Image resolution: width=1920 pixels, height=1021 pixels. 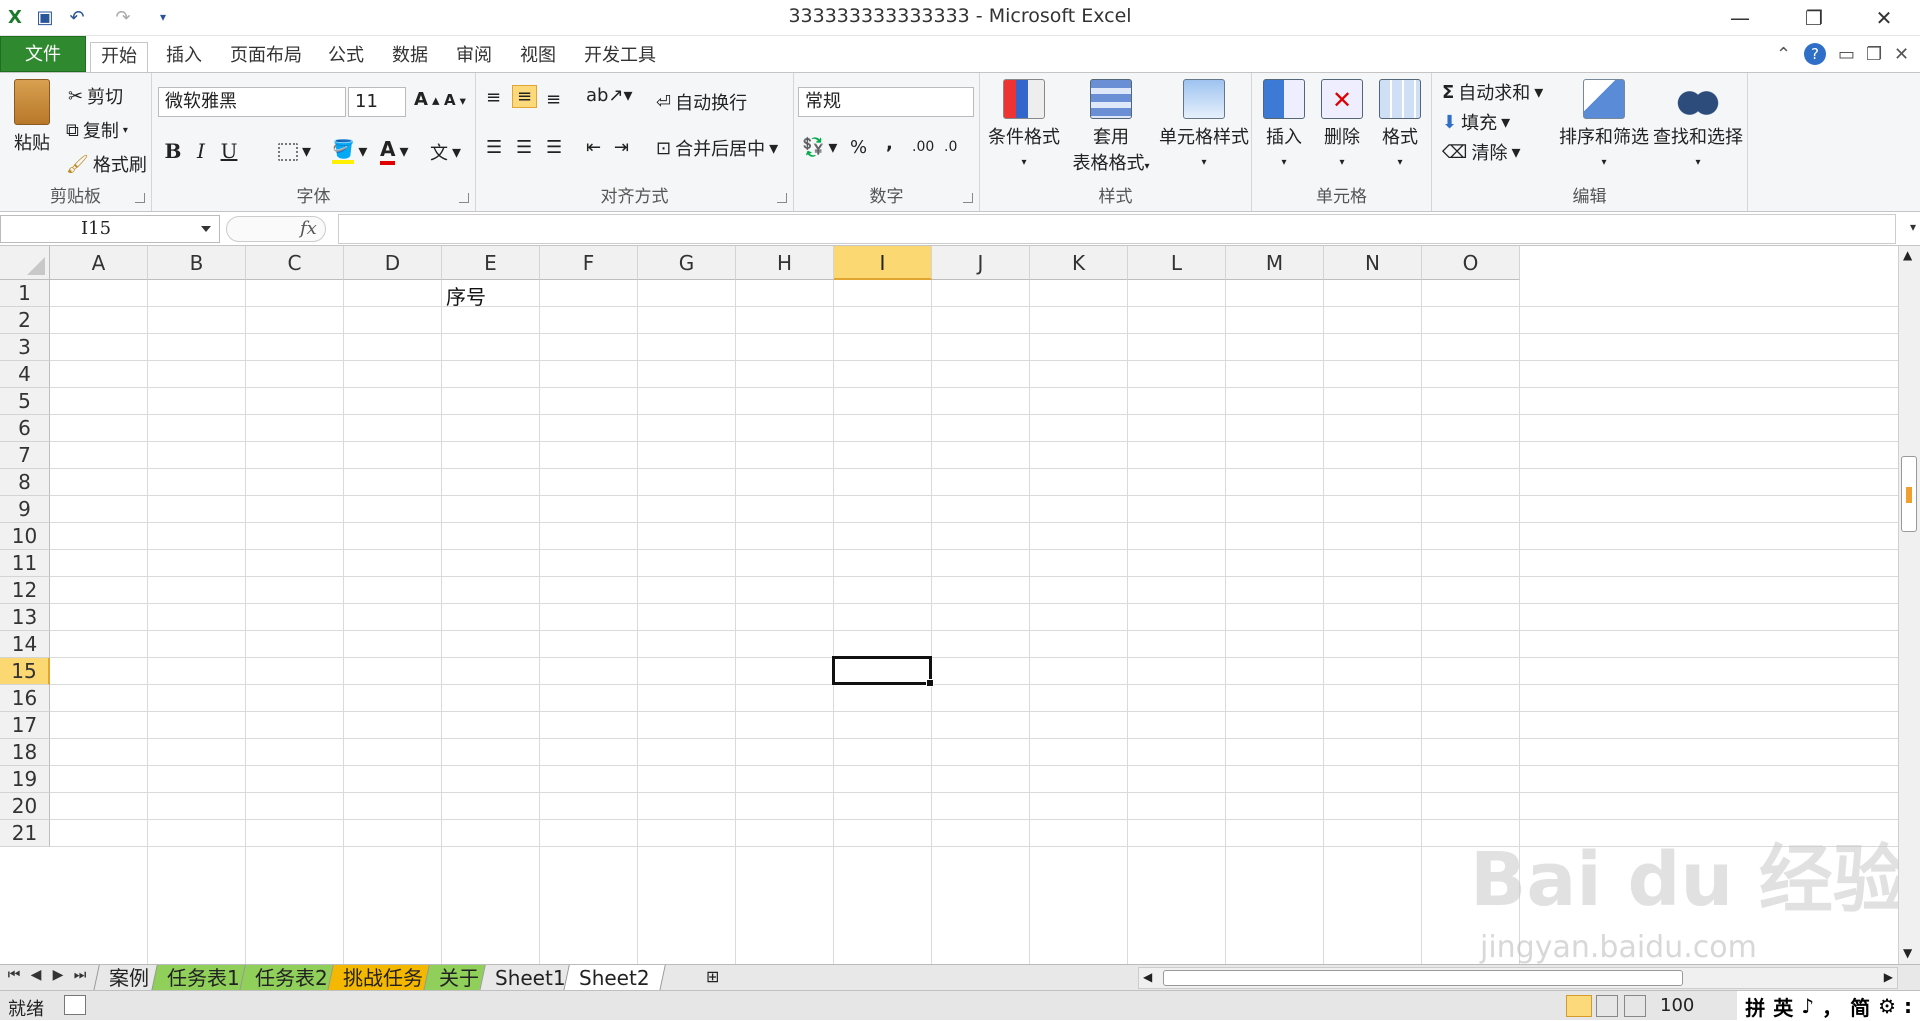 I want to click on format-painter-button: 🖌 格式刷, so click(x=106, y=164).